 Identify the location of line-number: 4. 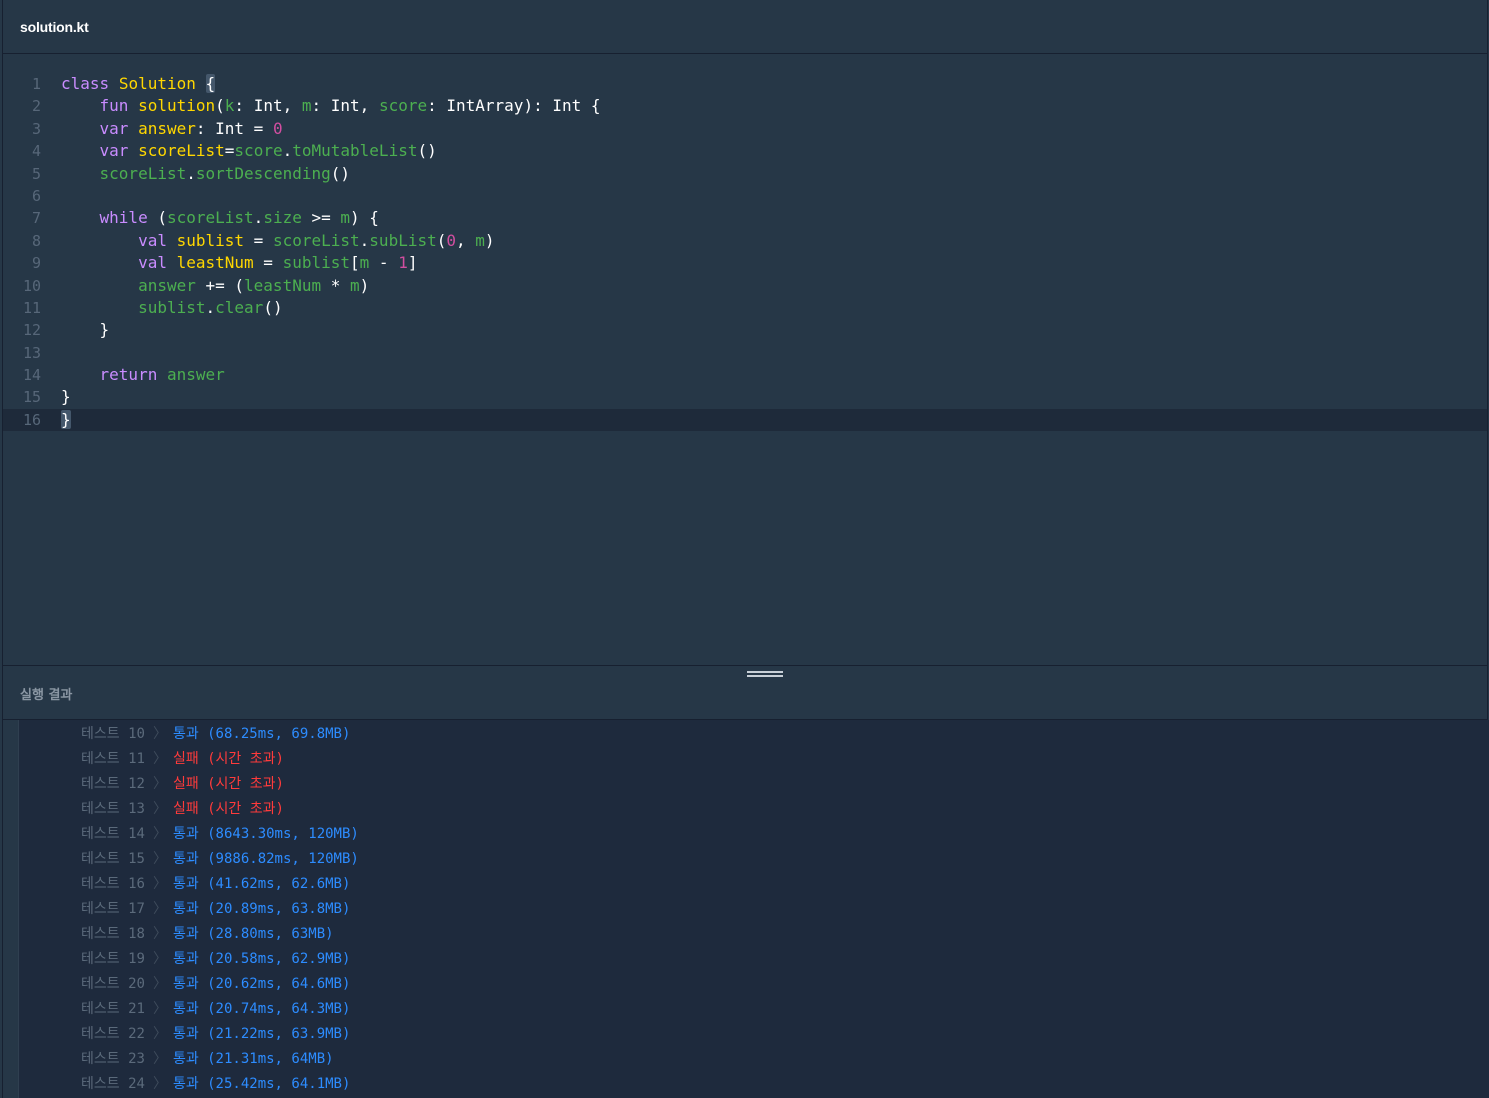
(36, 151).